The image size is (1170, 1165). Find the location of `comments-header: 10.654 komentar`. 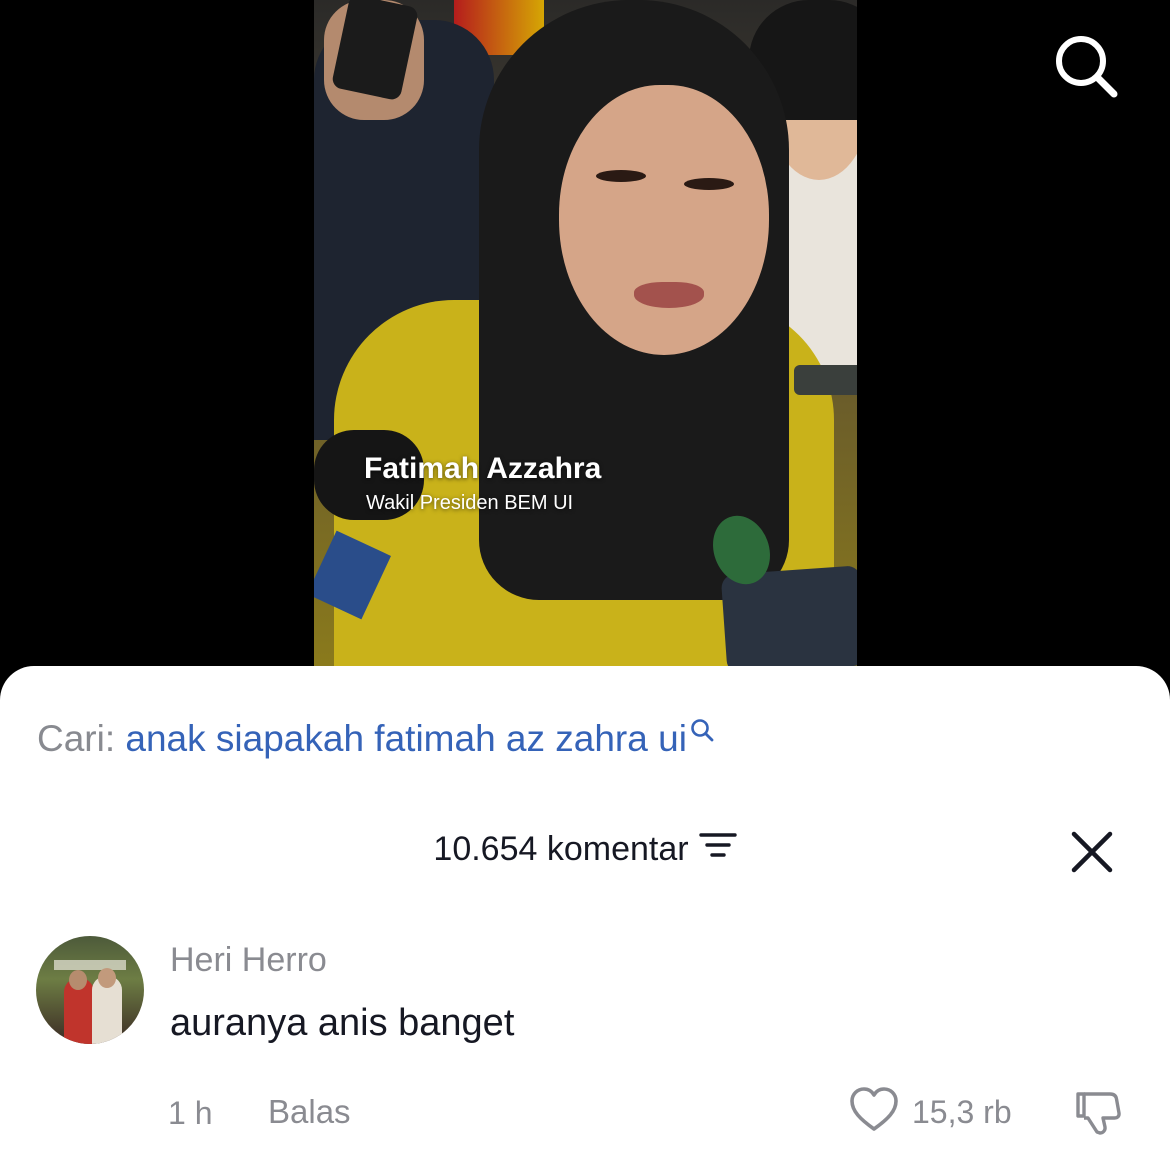

comments-header: 10.654 komentar is located at coordinates (585, 849).